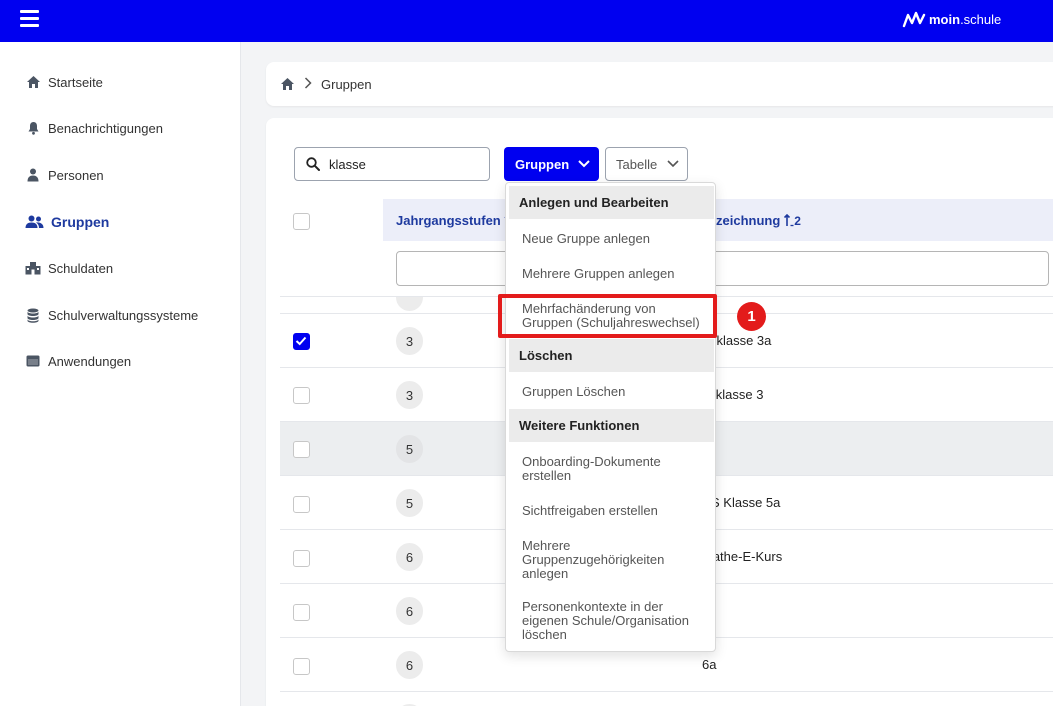 This screenshot has width=1053, height=706. What do you see at coordinates (75, 82) in the screenshot?
I see `sidebar-item-label: Startseite` at bounding box center [75, 82].